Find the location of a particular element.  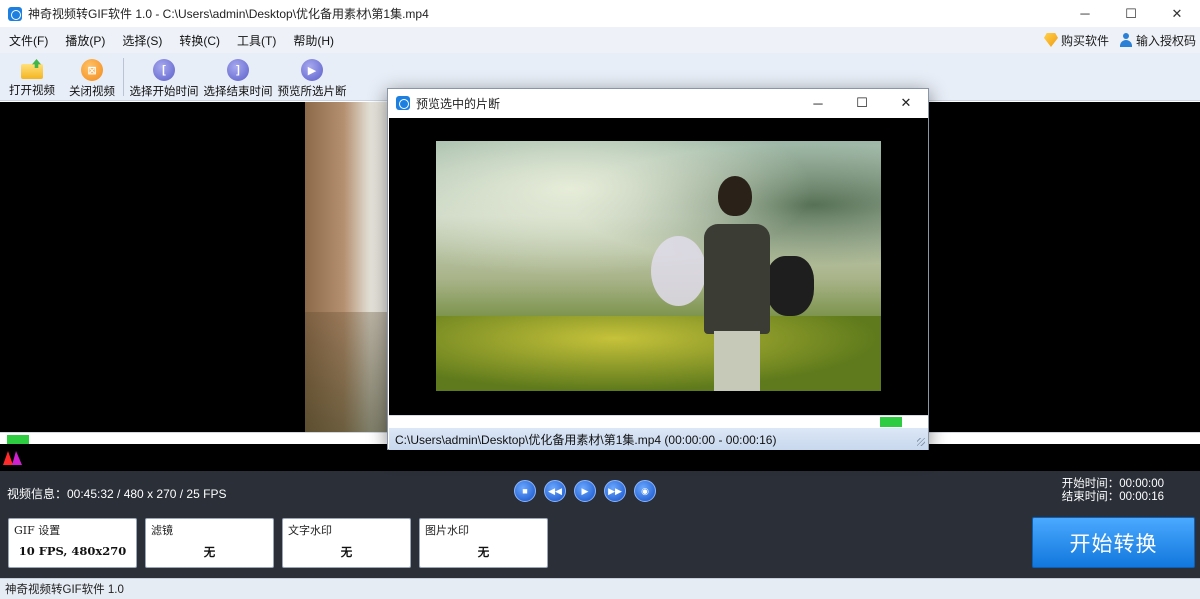

dialog-window-controls: ─ ☐ ✕ is located at coordinates (862, 103).